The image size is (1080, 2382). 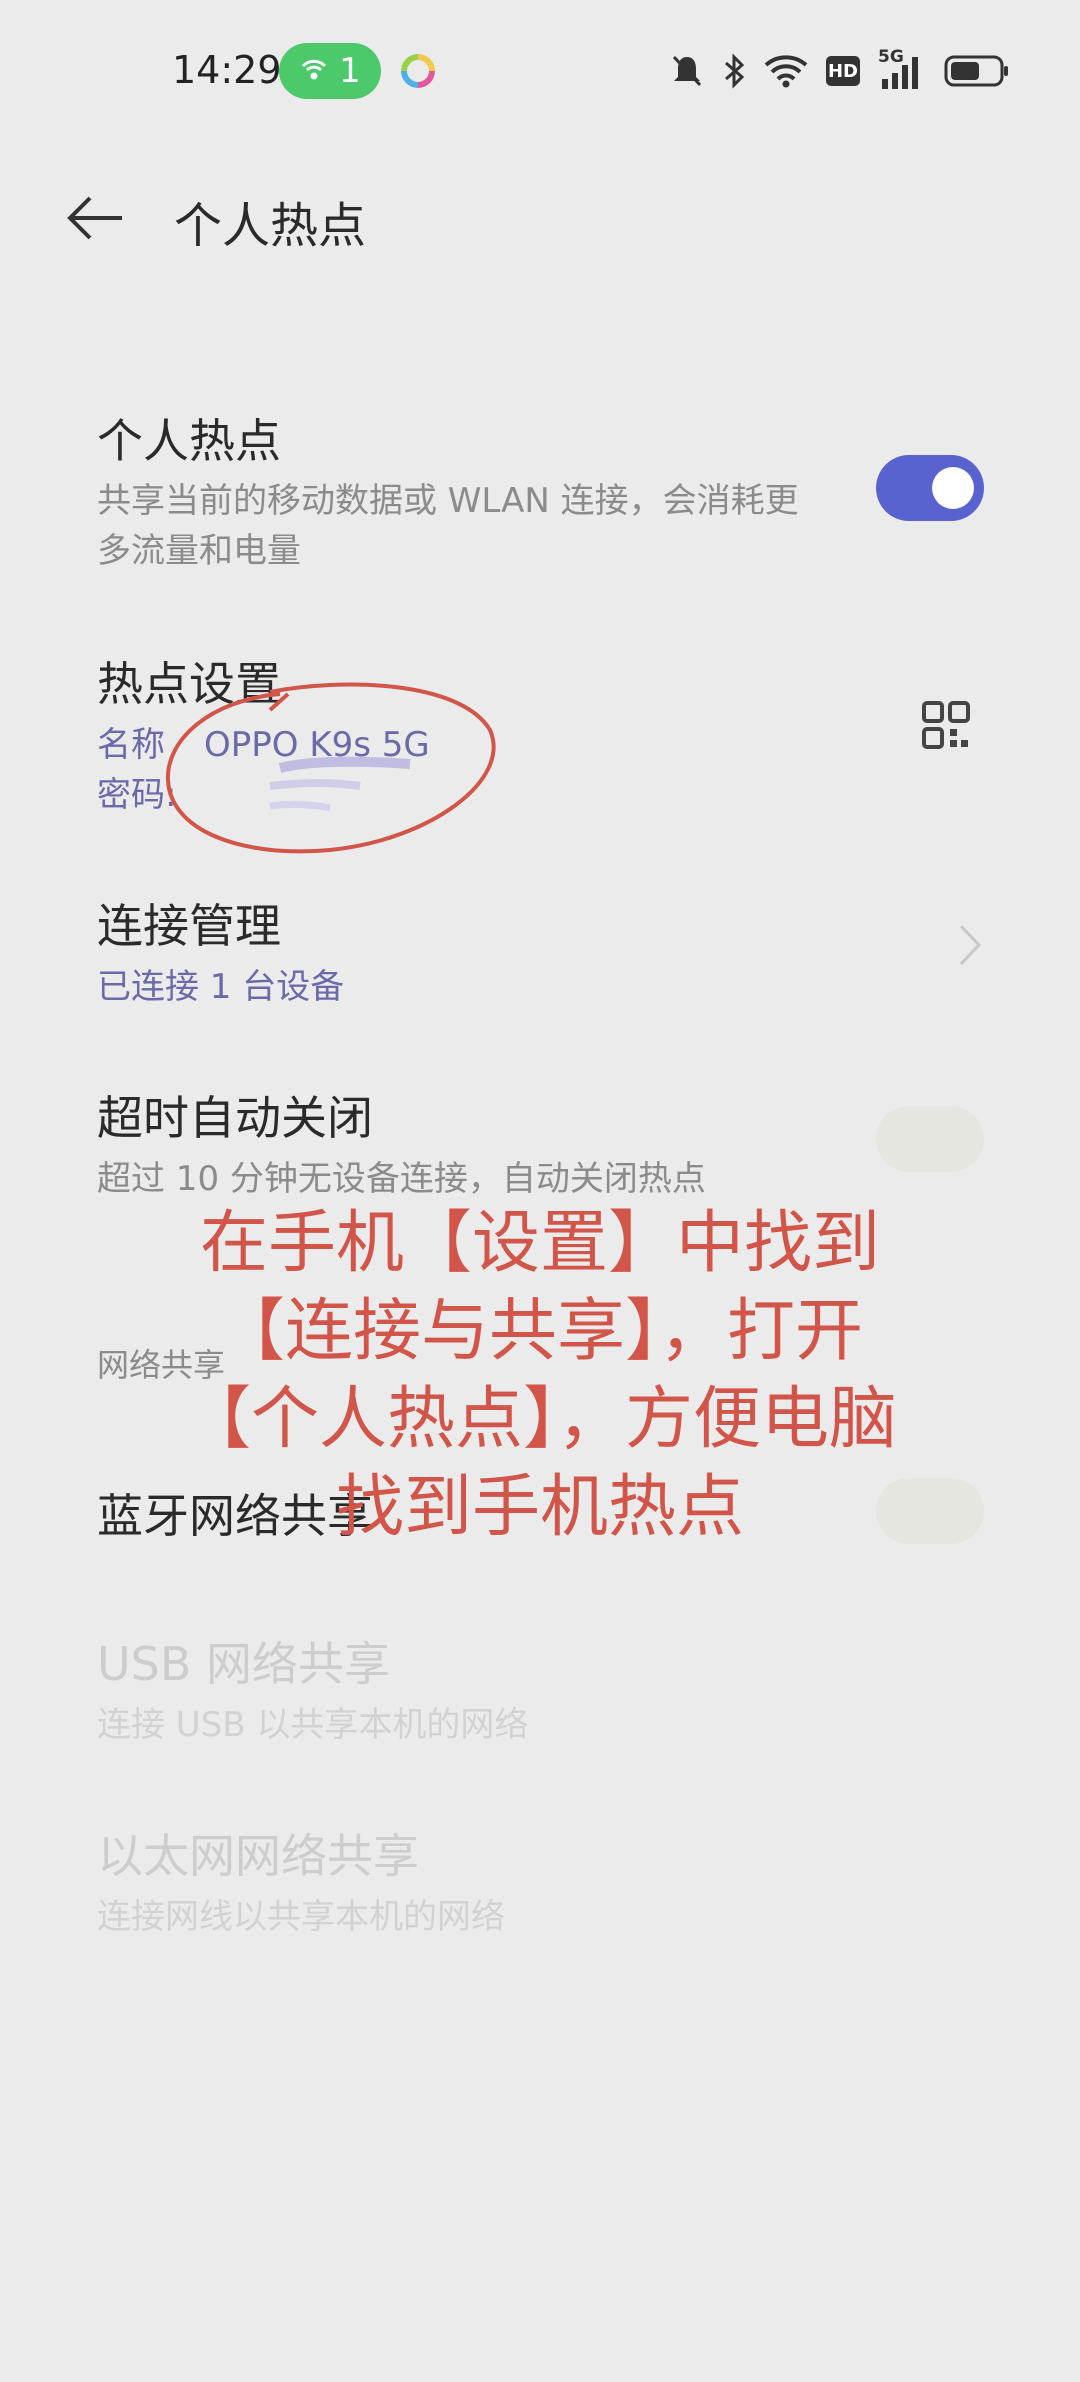 I want to click on status-time: 14:29, so click(x=227, y=70).